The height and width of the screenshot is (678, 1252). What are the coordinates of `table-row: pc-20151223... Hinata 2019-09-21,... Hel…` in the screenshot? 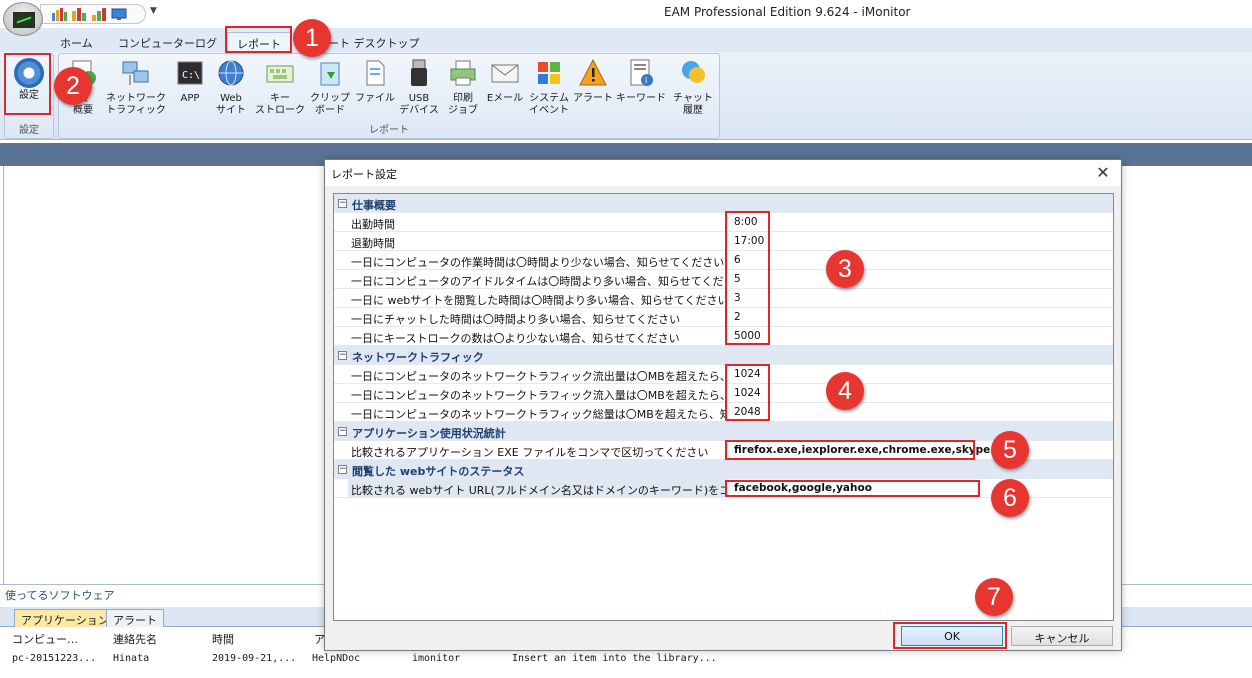 It's located at (630, 661).